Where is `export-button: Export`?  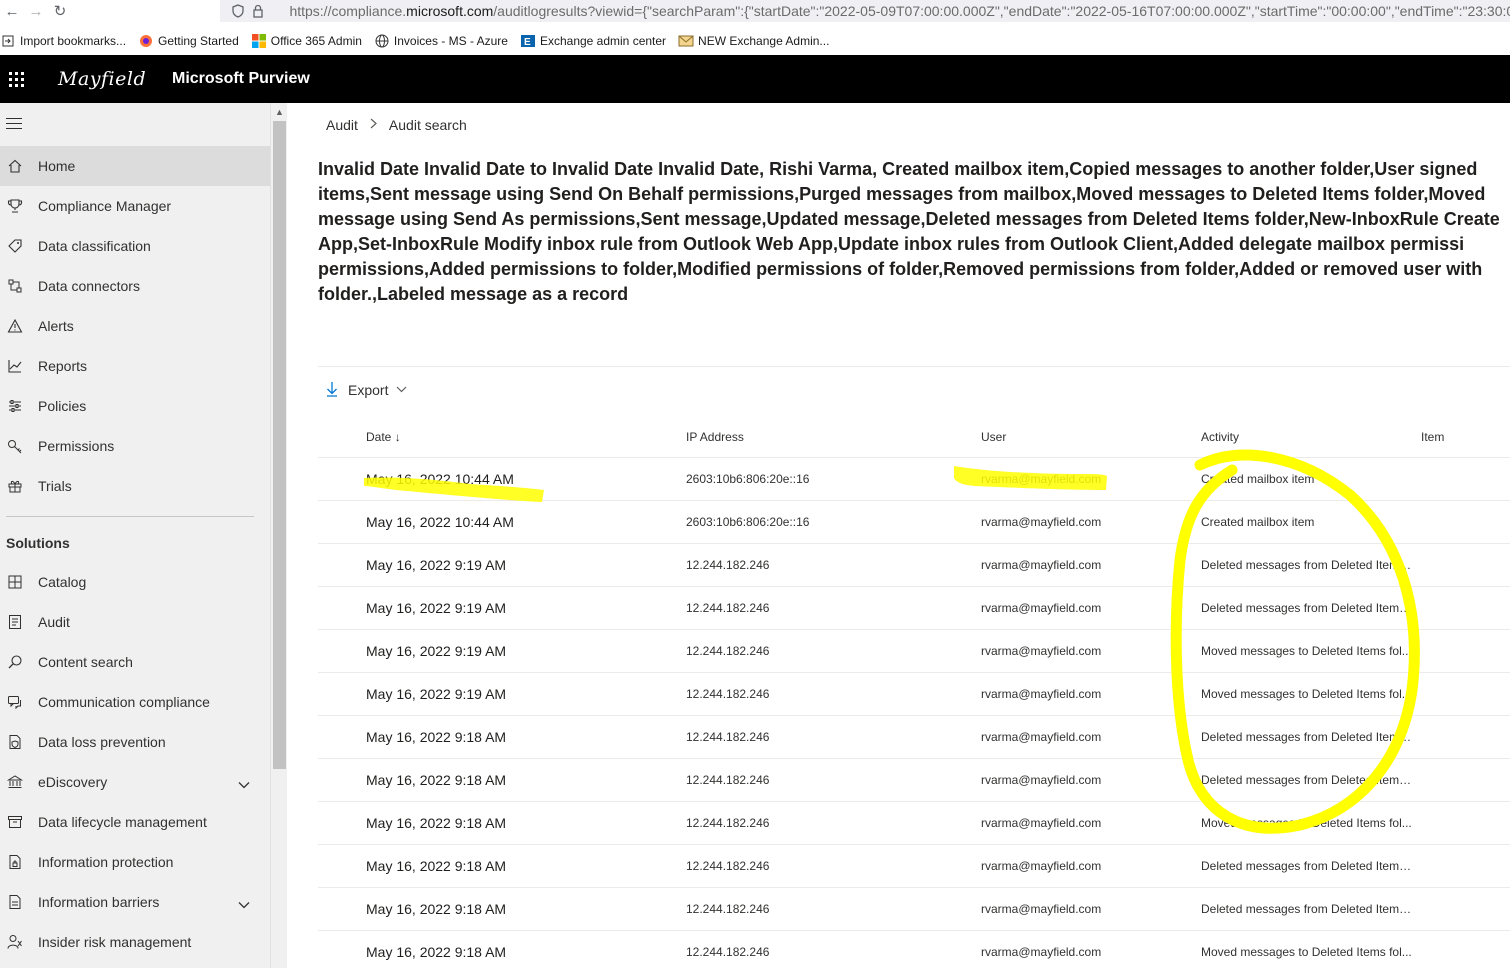
export-button: Export is located at coordinates (366, 390).